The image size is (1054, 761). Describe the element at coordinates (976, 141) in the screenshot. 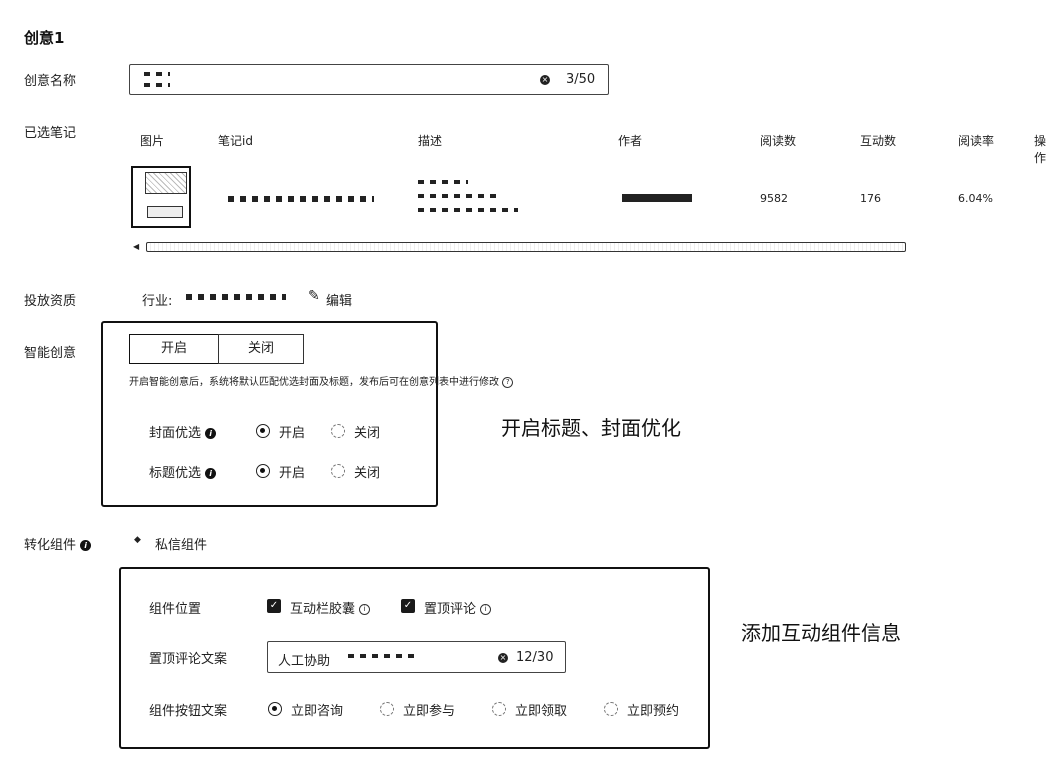

I see `col-read-rate: 阅读率` at that location.